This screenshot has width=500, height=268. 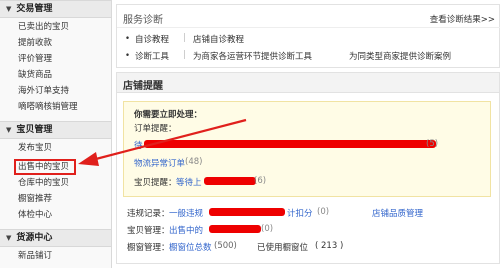 What do you see at coordinates (283, 248) in the screenshot?
I see `window-used-label: 已使用橱窗位` at bounding box center [283, 248].